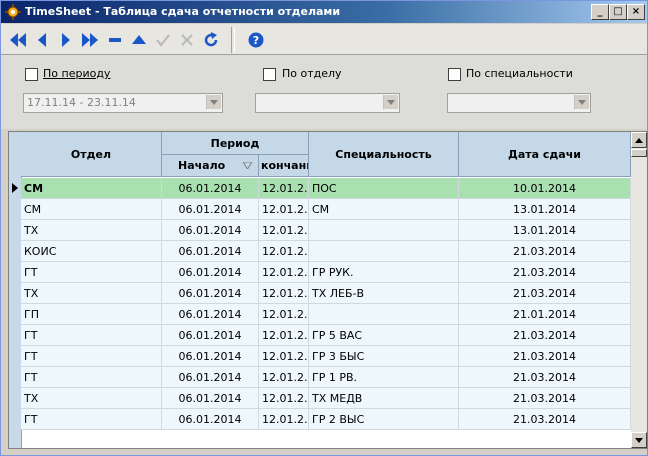 The height and width of the screenshot is (456, 648). Describe the element at coordinates (211, 40) in the screenshot. I see `refresh-button` at that location.